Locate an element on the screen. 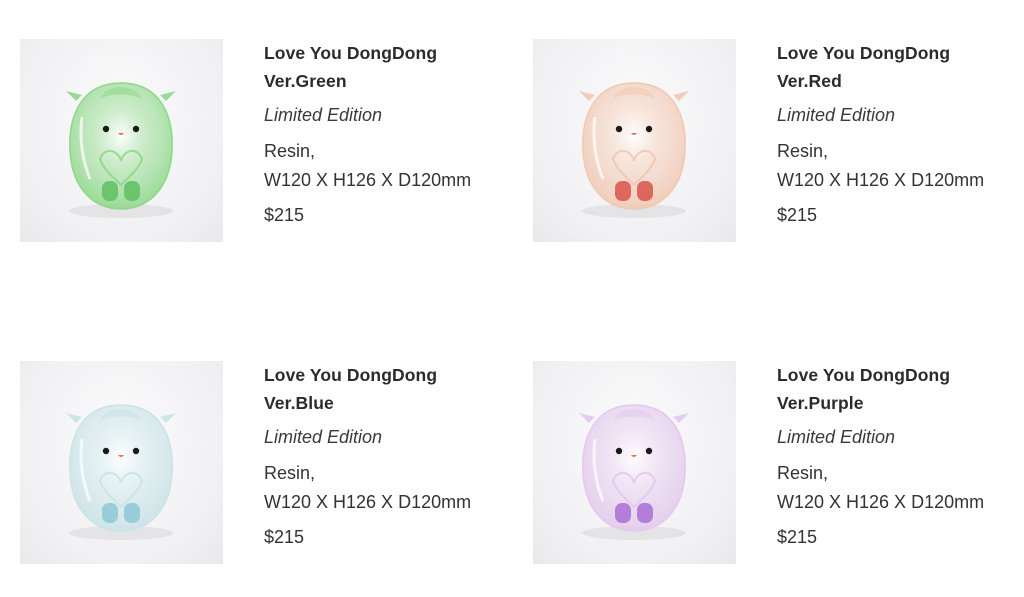  product-image-red is located at coordinates (634, 140).